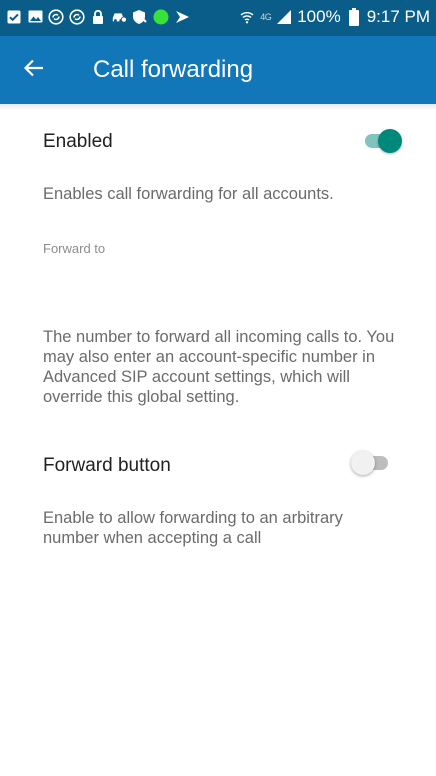 The image size is (436, 776). I want to click on forward-to-input, so click(221, 287).